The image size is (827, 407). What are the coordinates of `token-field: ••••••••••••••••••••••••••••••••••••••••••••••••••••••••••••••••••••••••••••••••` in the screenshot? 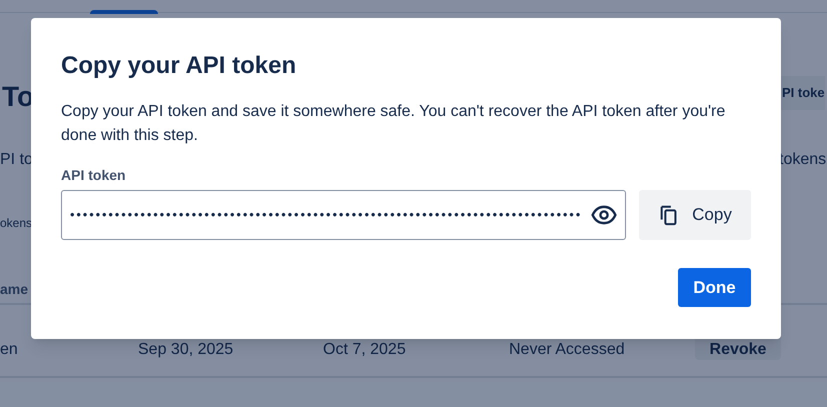 It's located at (343, 215).